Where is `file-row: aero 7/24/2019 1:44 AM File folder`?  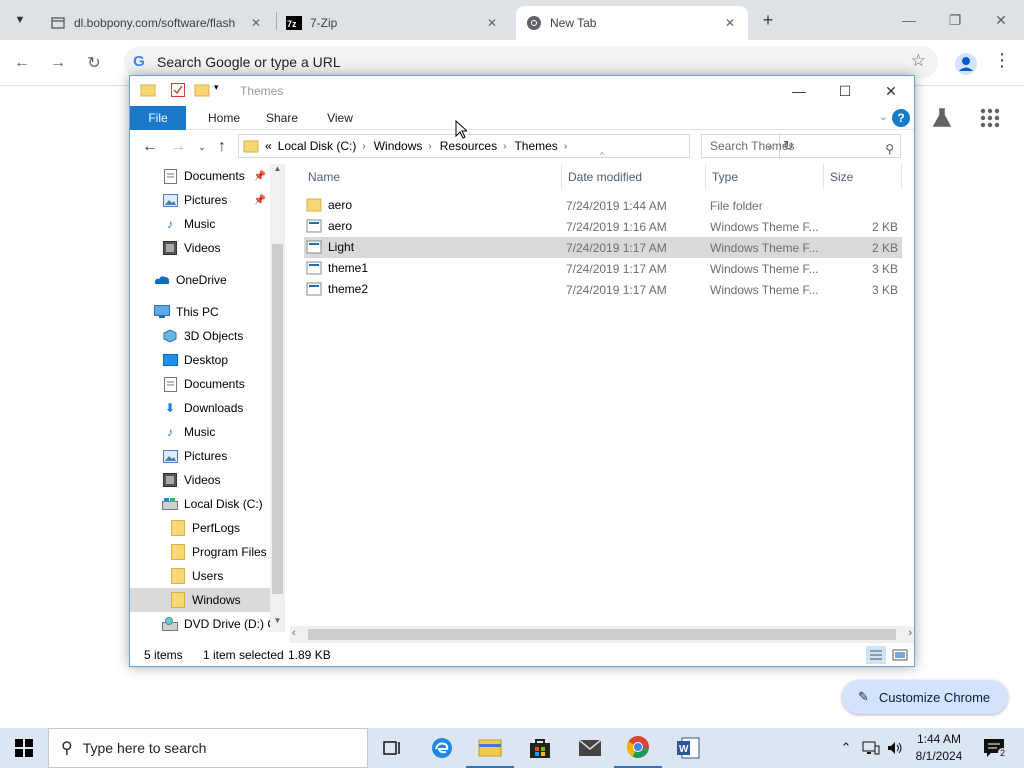 file-row: aero 7/24/2019 1:44 AM File folder is located at coordinates (603, 205).